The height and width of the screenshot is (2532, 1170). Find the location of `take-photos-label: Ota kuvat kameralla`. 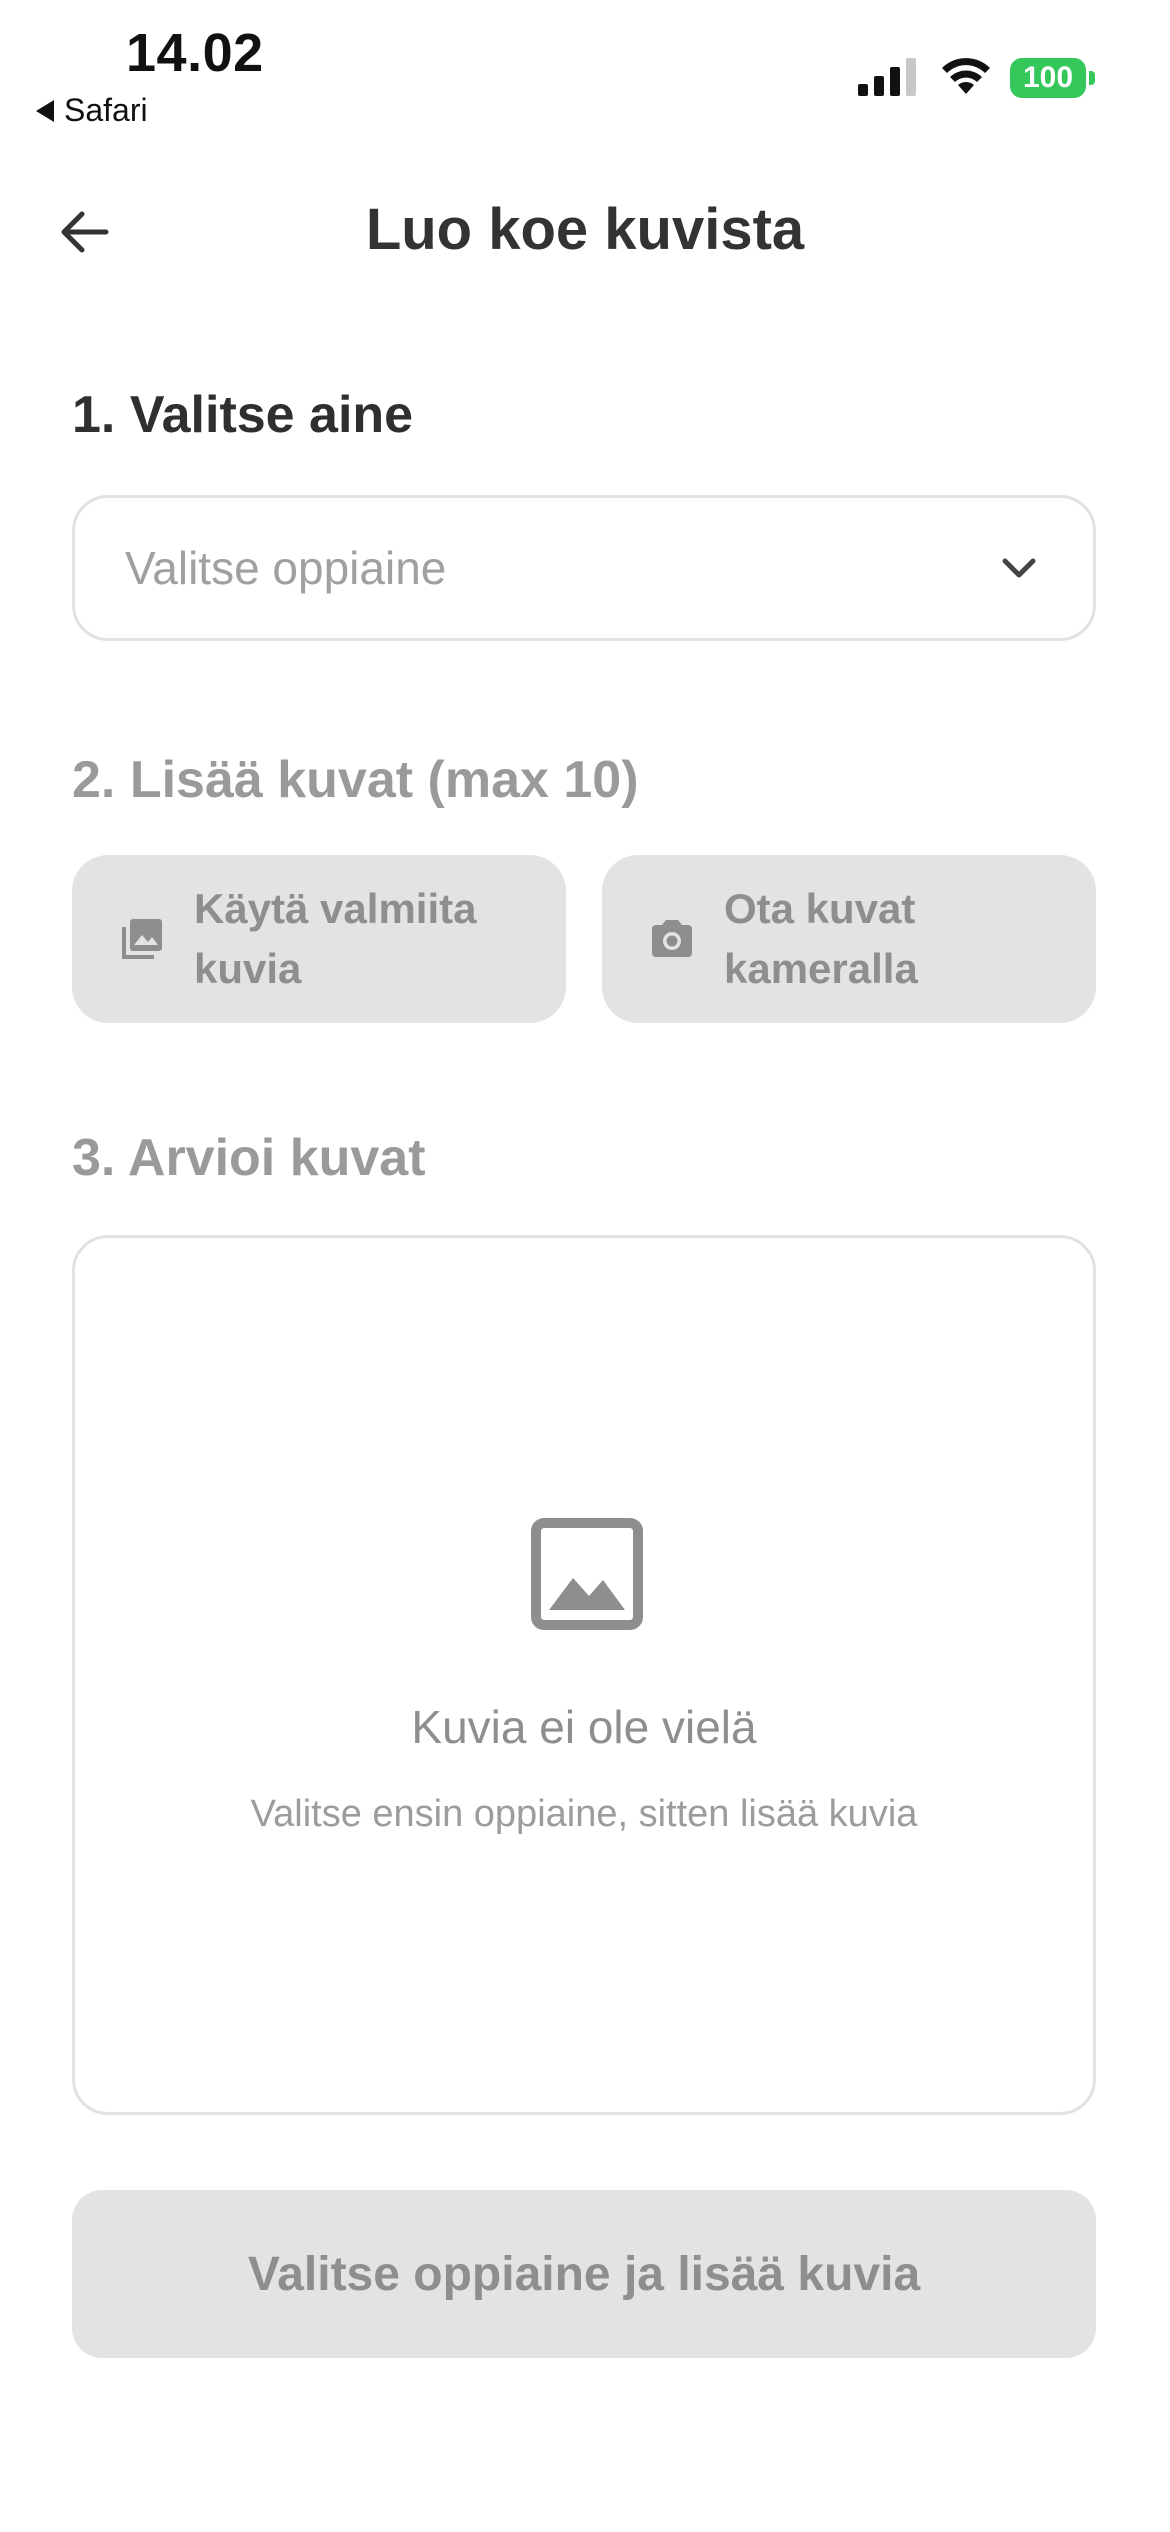

take-photos-label: Ota kuvat kameralla is located at coordinates (821, 938).